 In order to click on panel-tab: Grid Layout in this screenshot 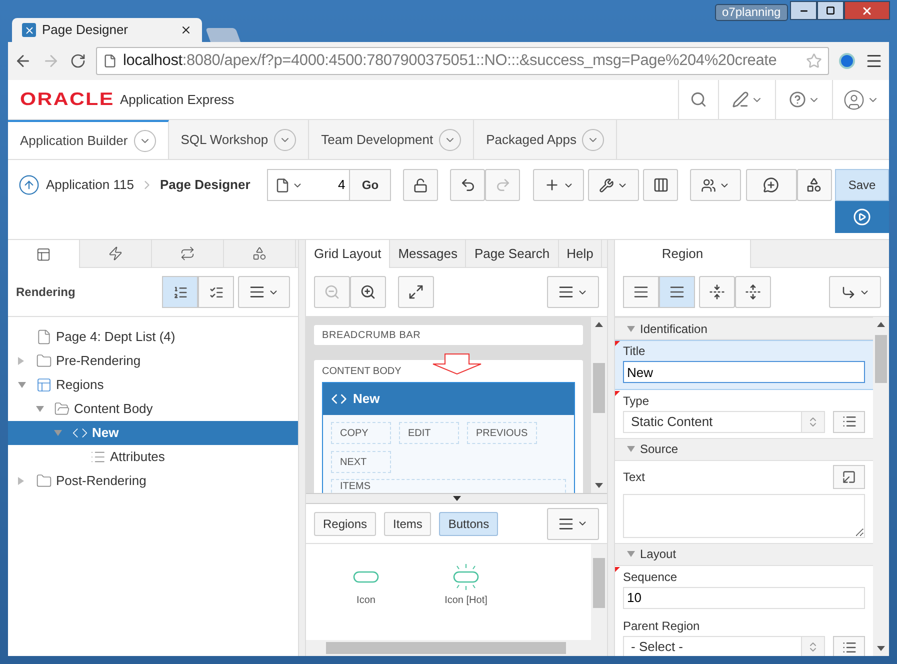, I will do `click(348, 254)`.